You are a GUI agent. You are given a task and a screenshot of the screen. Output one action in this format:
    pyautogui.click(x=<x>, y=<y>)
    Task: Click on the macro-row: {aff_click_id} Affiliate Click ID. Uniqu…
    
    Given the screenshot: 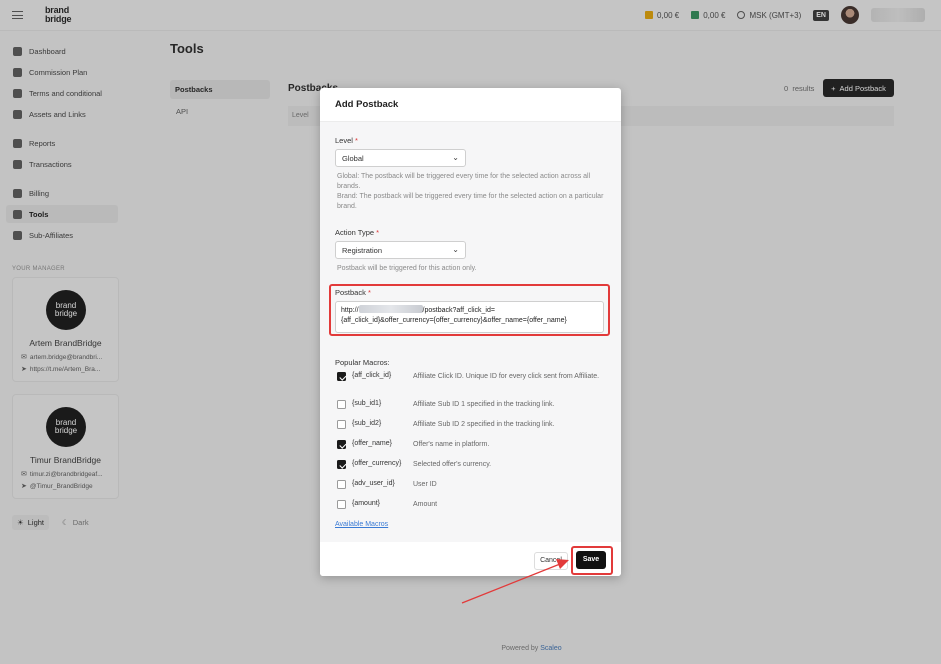 What is the action you would take?
    pyautogui.click(x=470, y=378)
    